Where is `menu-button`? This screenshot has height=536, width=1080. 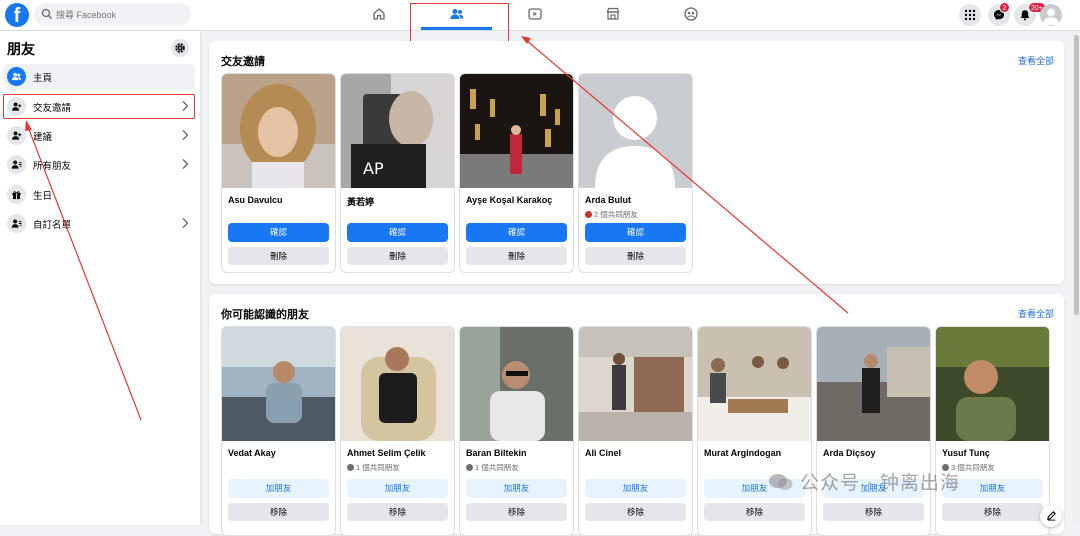 menu-button is located at coordinates (970, 15).